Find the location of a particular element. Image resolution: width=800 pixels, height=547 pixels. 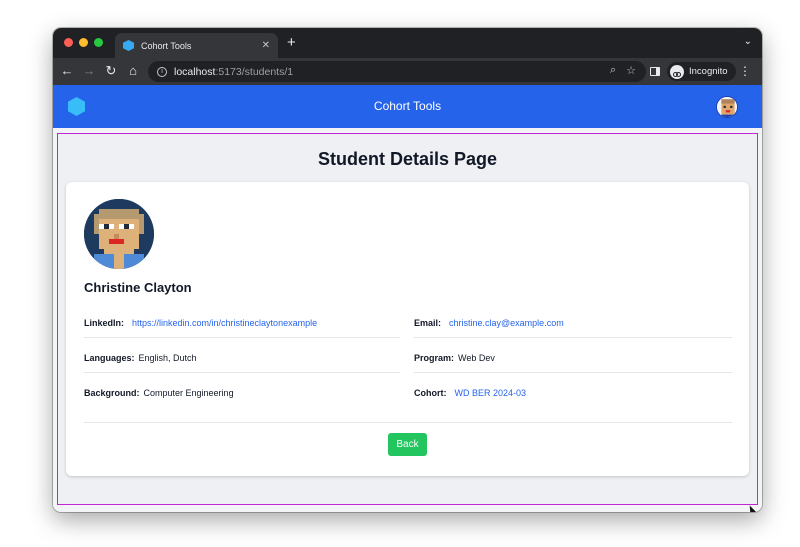

tab-title: Cohort Tools is located at coordinates (166, 45).